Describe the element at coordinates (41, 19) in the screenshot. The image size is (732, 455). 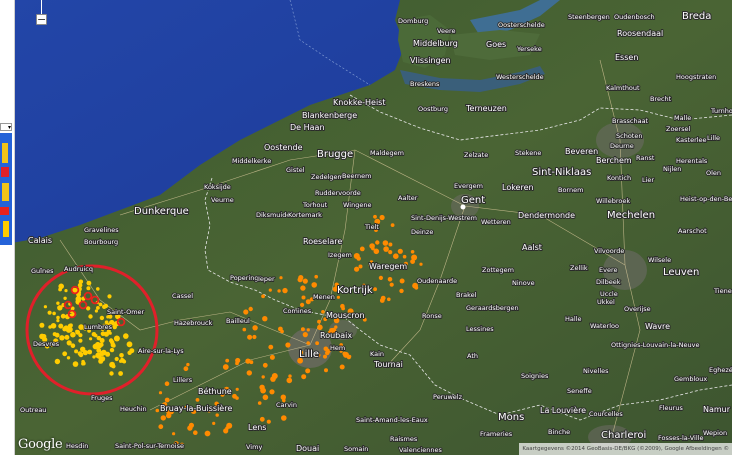
I see `zoom-out-button: −` at that location.